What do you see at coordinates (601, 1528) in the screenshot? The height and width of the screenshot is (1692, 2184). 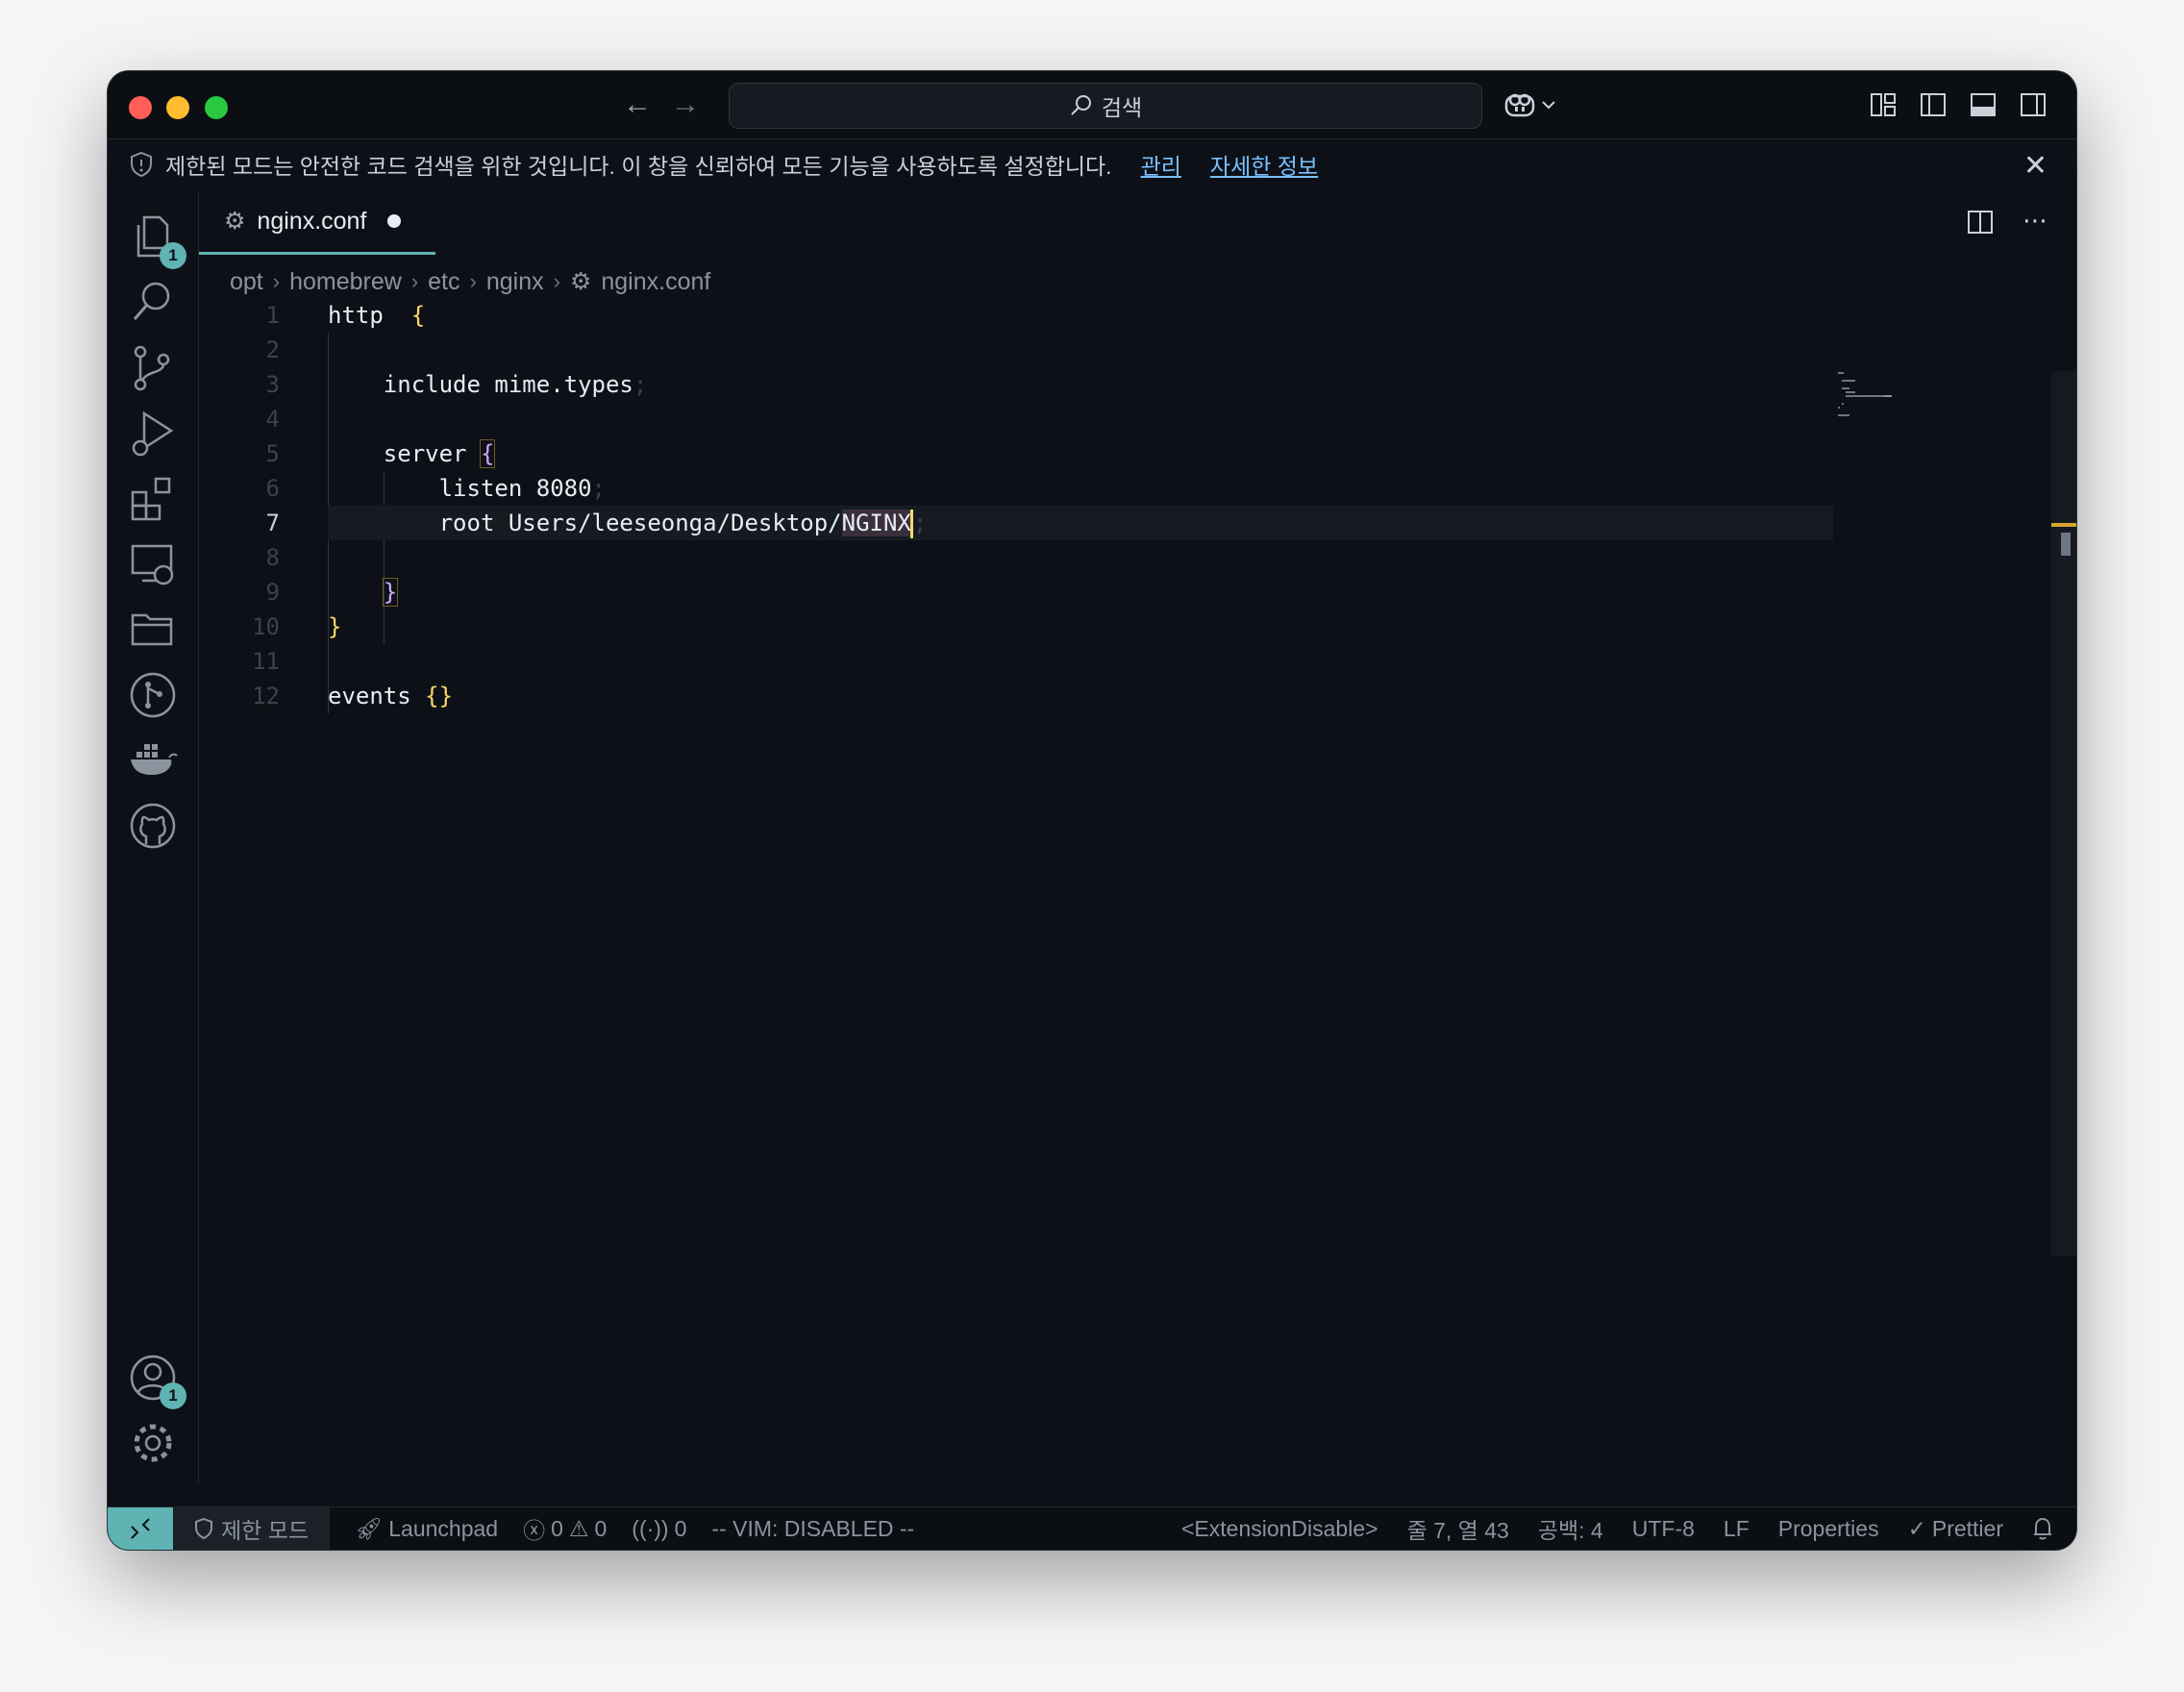 I see `warning-count: 0` at bounding box center [601, 1528].